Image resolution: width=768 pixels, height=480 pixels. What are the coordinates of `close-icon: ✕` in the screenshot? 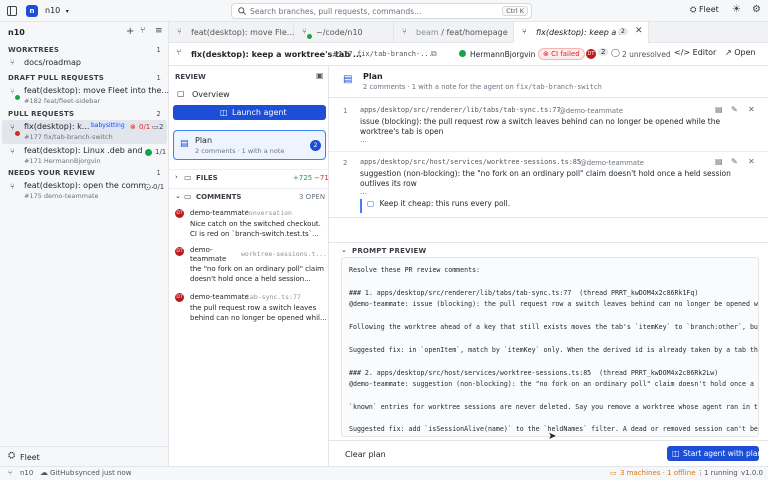 It's located at (639, 31).